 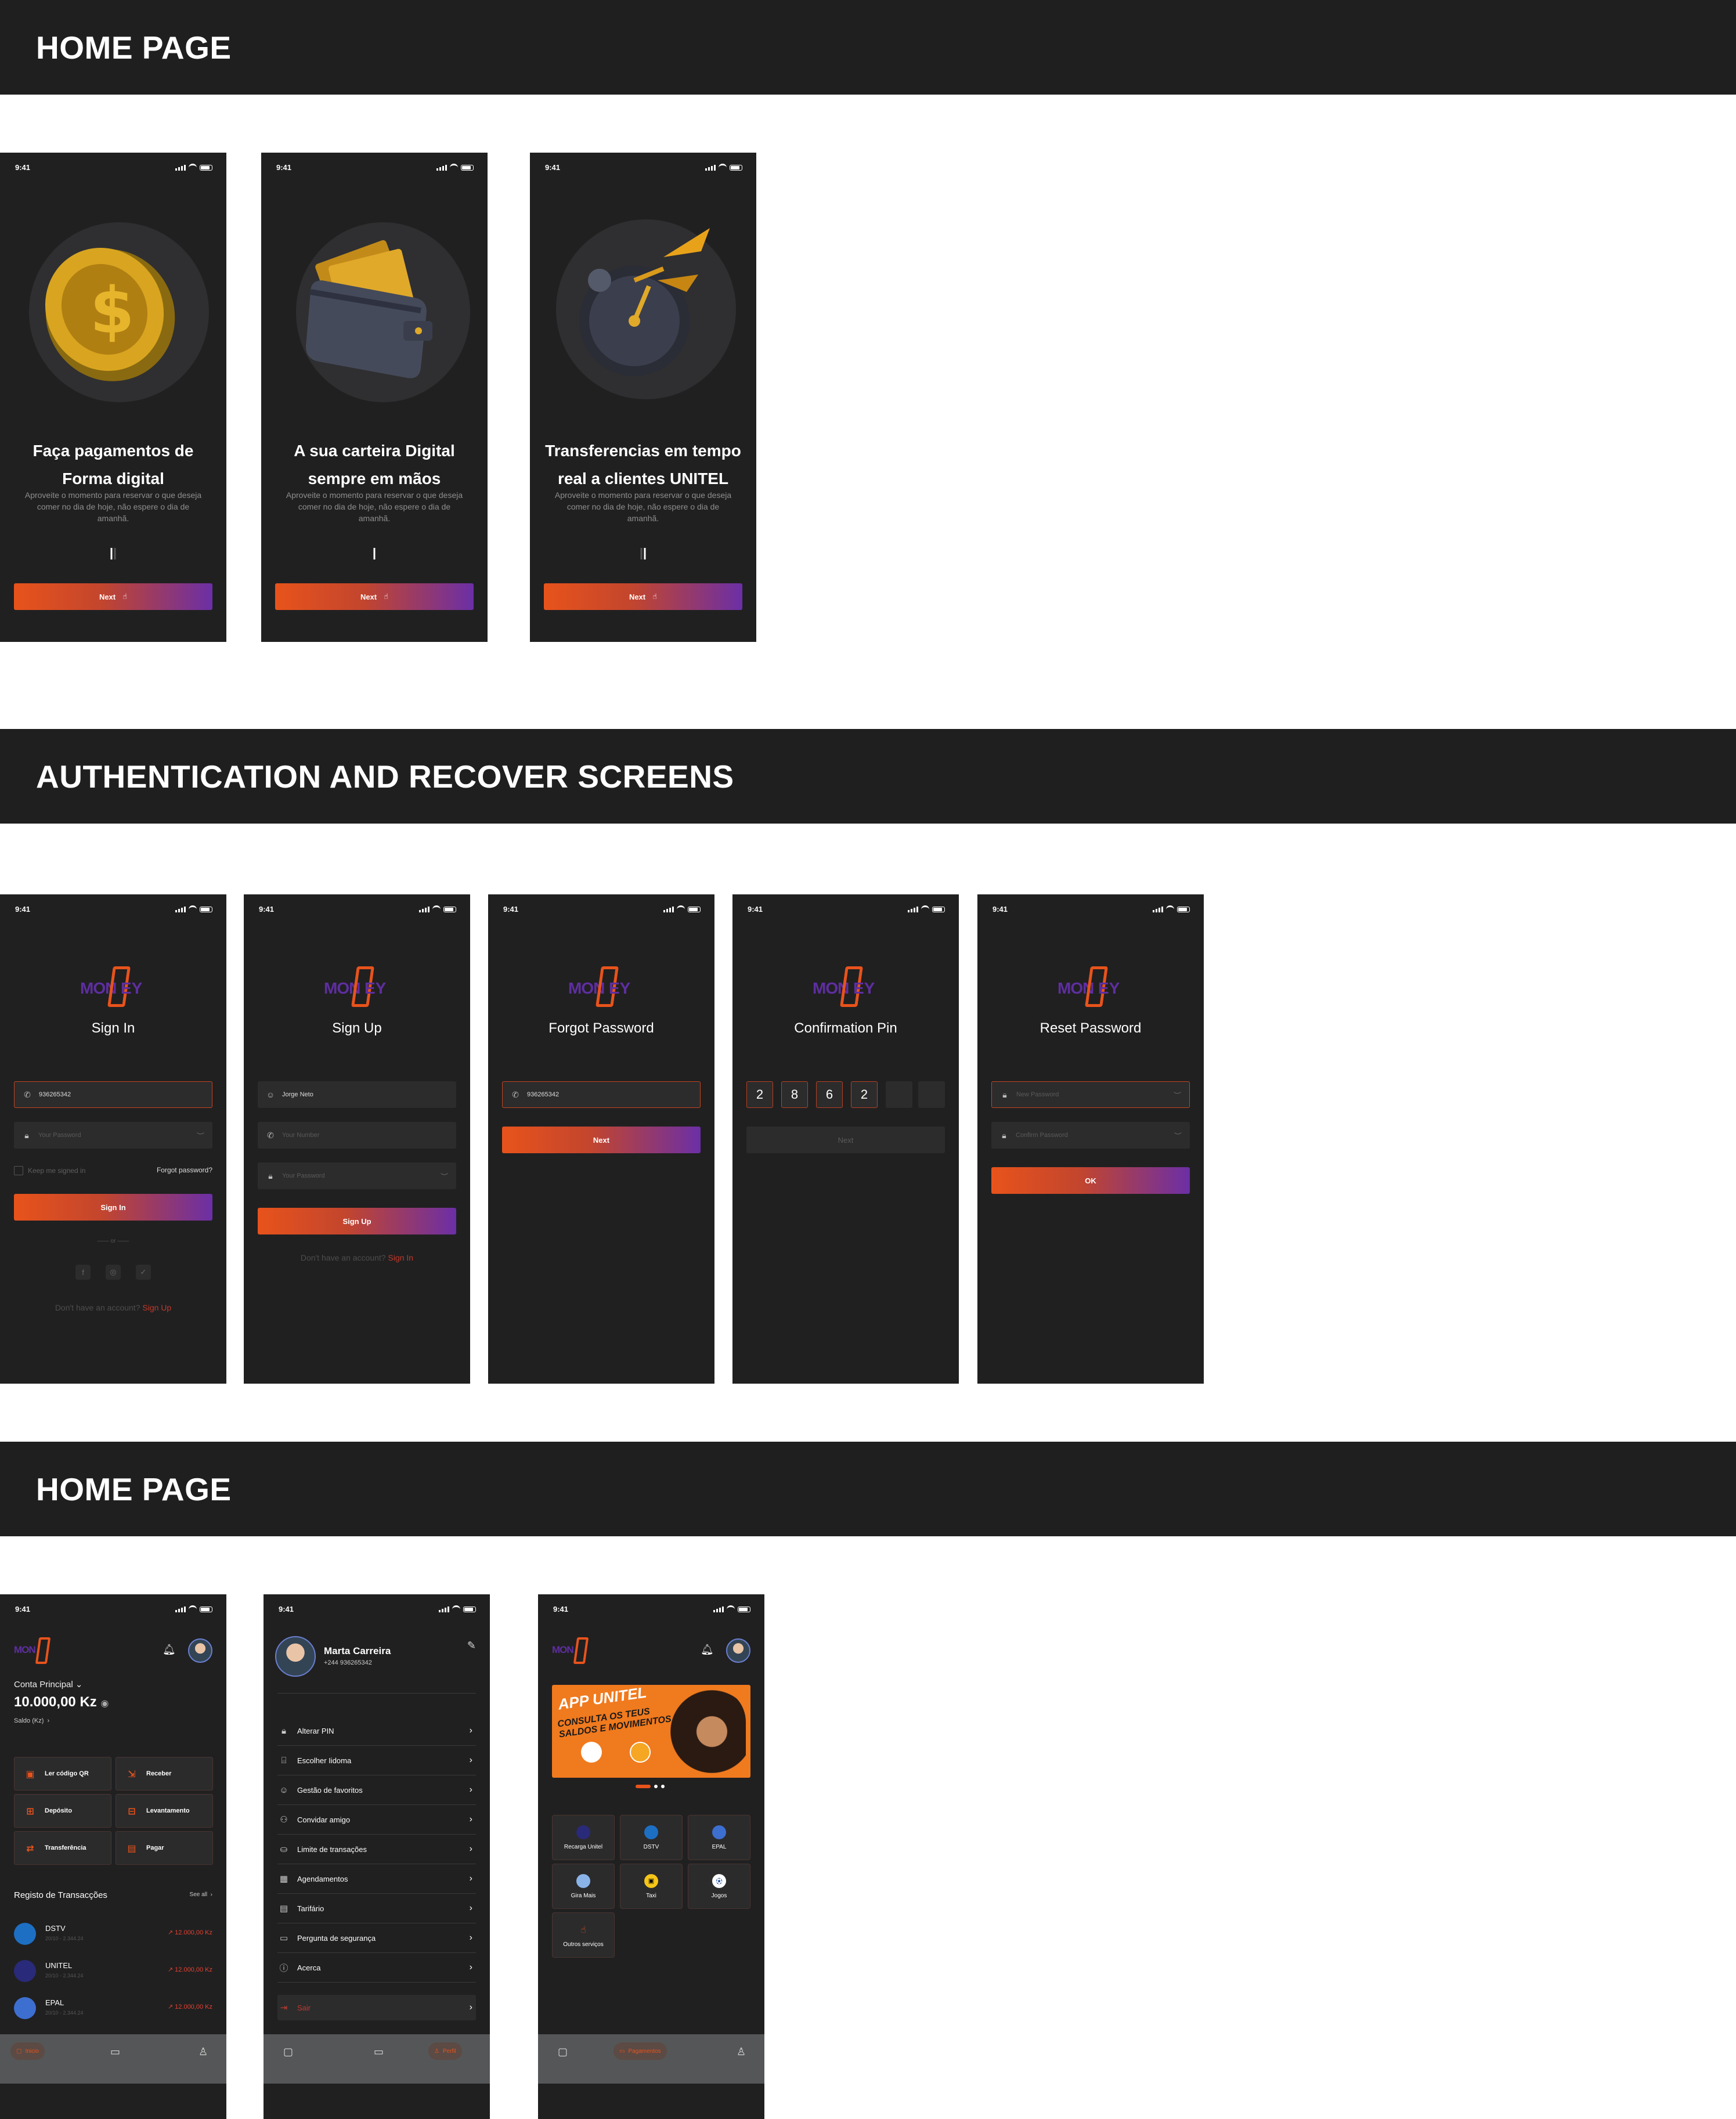 What do you see at coordinates (206, 909) in the screenshot?
I see `battery-icon` at bounding box center [206, 909].